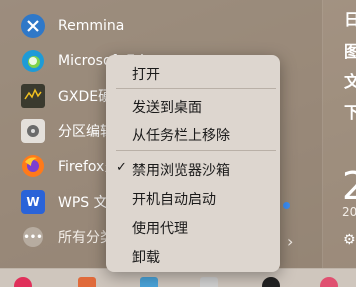 The image size is (356, 287). What do you see at coordinates (33, 61) in the screenshot?
I see `edge-icon` at bounding box center [33, 61].